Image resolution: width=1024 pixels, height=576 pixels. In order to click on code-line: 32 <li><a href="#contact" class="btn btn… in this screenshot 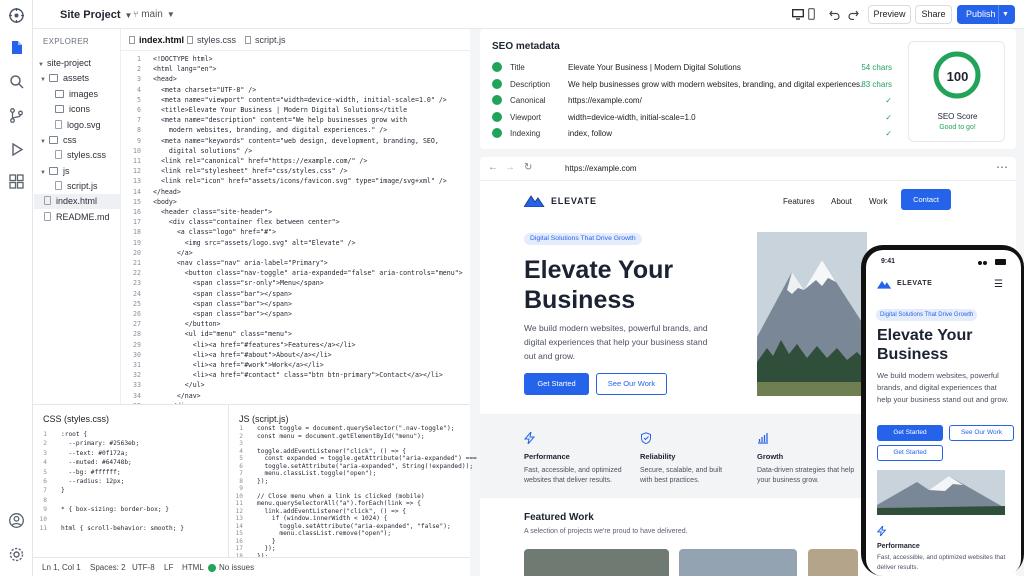, I will do `click(295, 375)`.